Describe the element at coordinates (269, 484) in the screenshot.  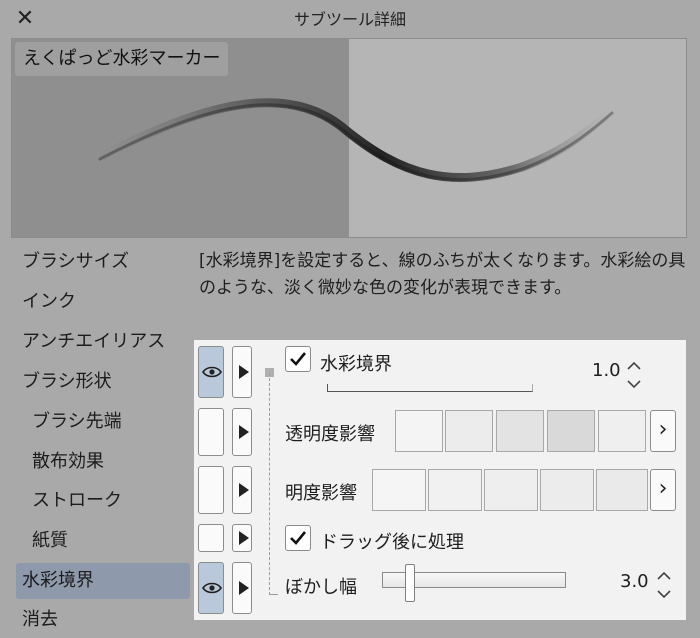
I see `tree-line` at that location.